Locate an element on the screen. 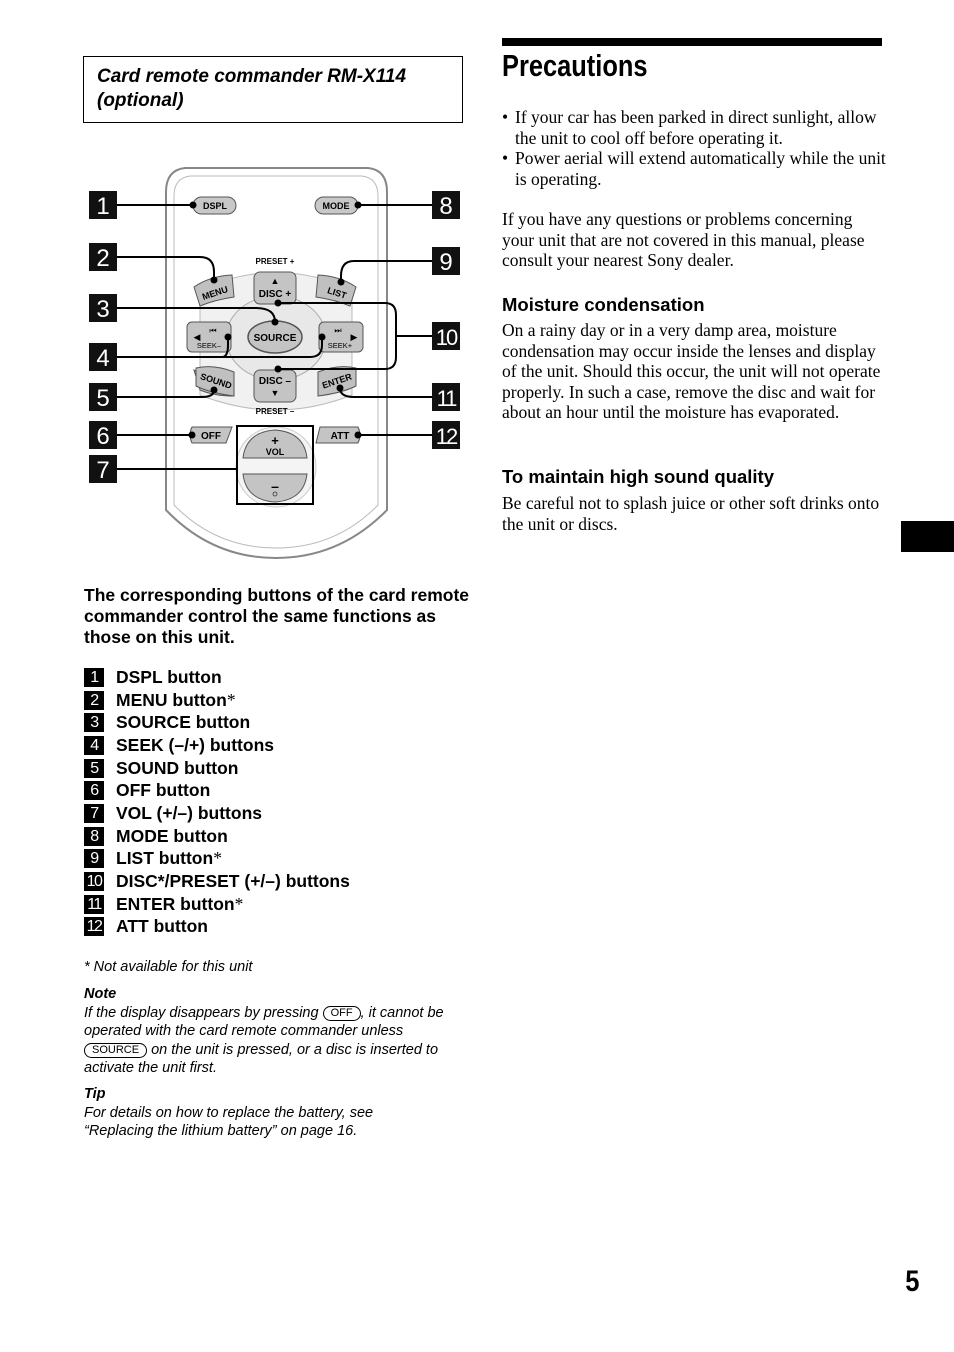 The image size is (954, 1352). vol-minus-icon: – is located at coordinates (275, 486).